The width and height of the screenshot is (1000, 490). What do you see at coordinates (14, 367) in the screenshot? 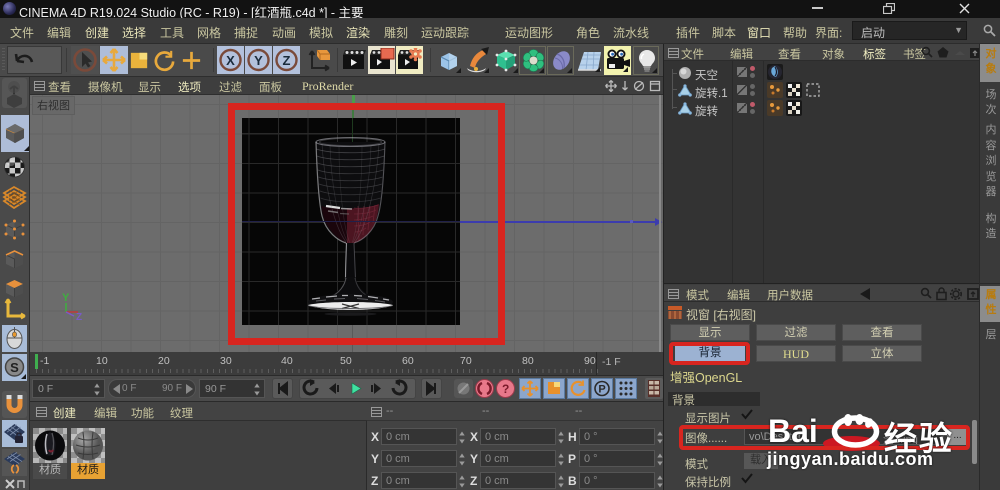
I see `svg-text: S` at bounding box center [14, 367].